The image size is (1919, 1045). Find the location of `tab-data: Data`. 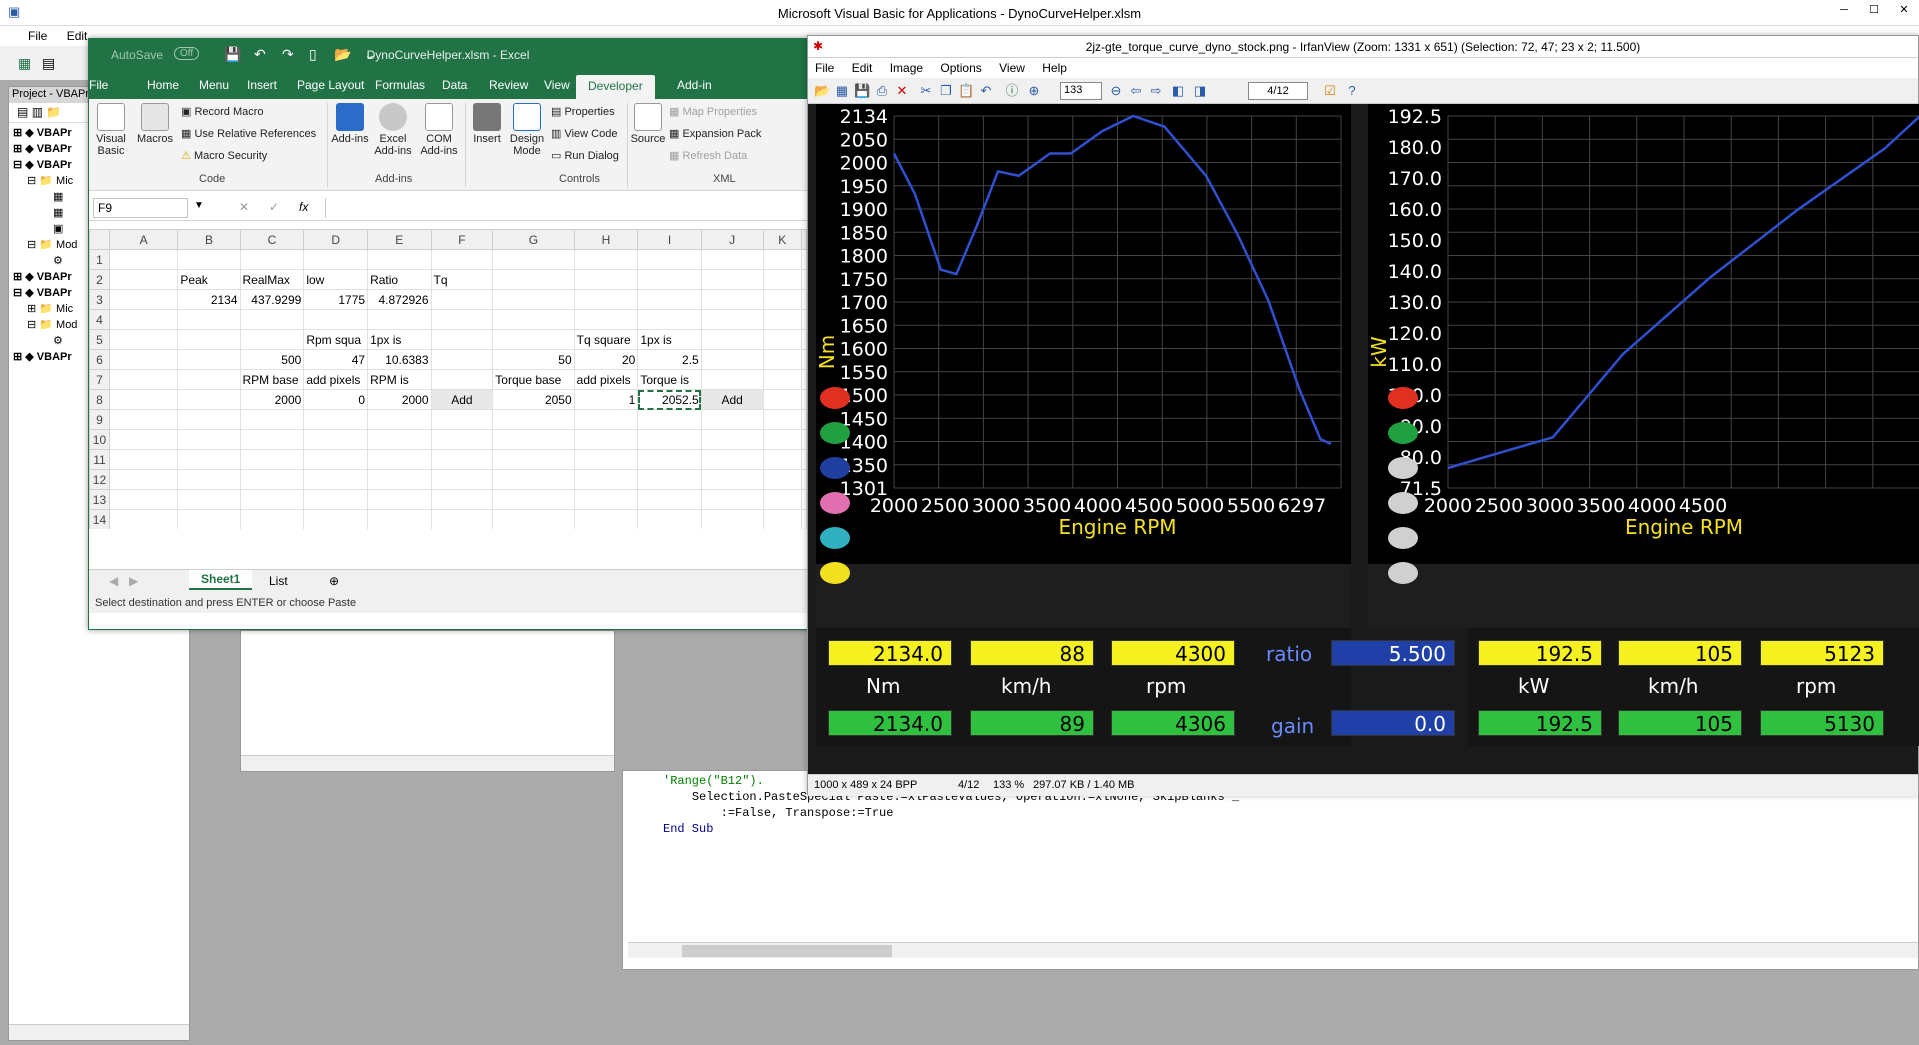

tab-data: Data is located at coordinates (454, 85).